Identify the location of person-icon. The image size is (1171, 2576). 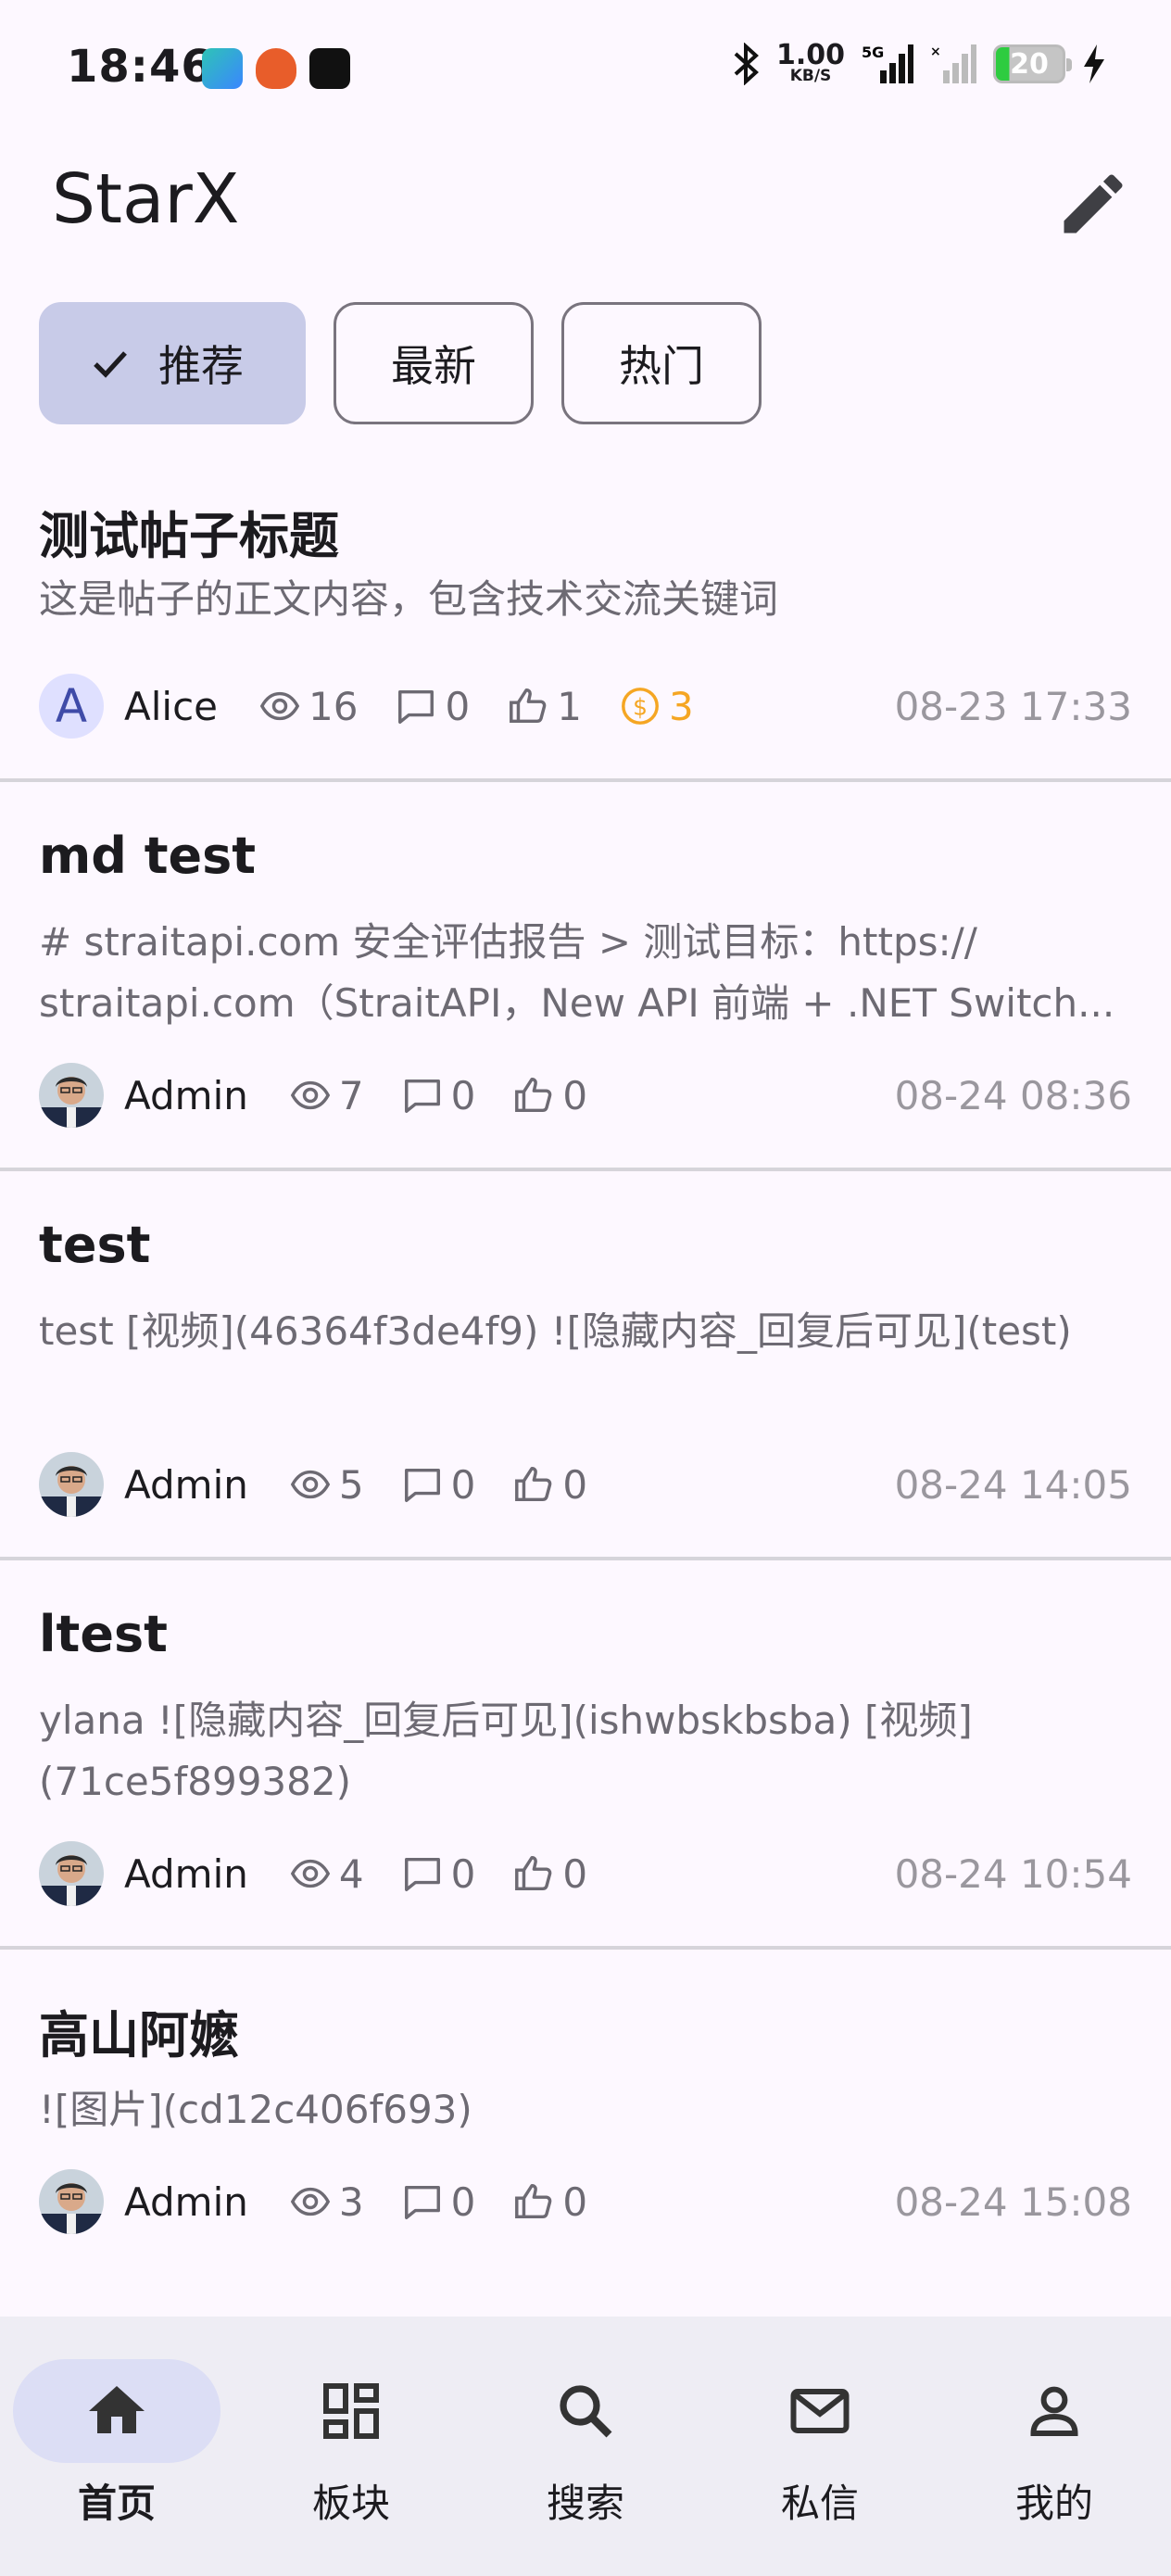
(1054, 2411).